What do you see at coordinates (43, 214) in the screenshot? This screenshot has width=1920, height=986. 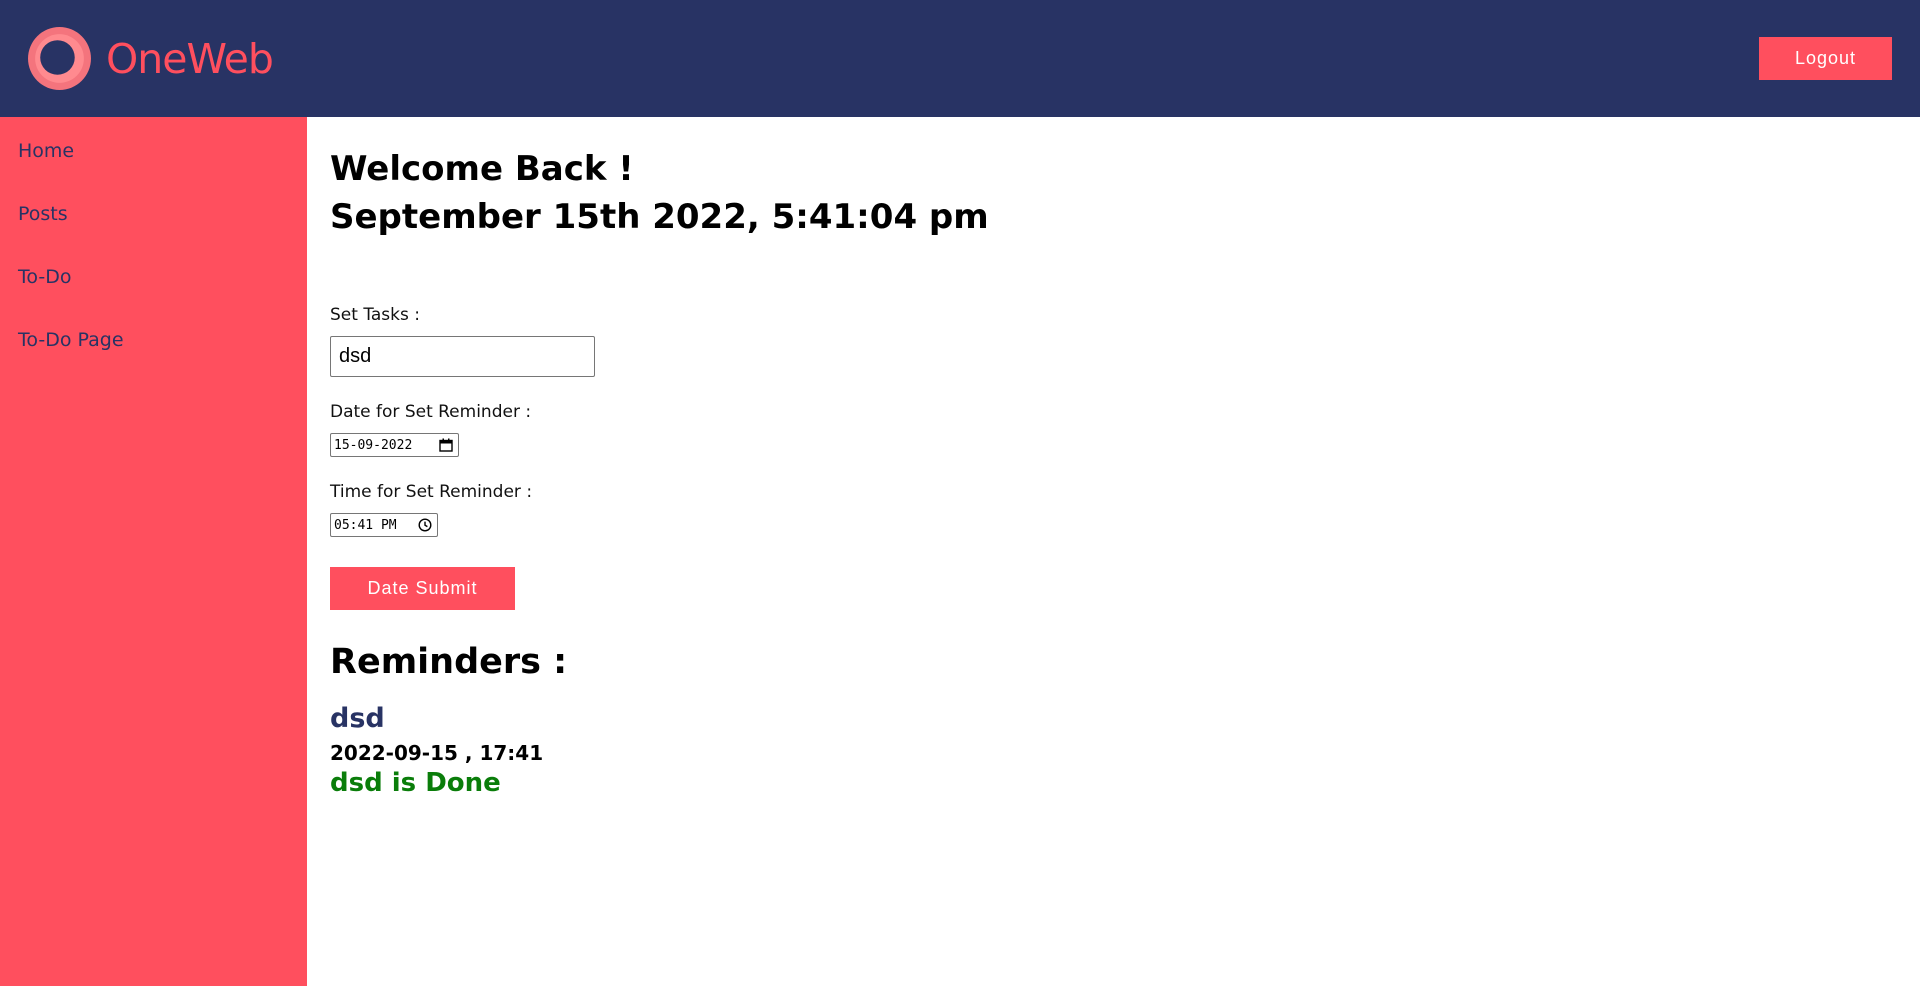 I see `sidebar-item-posts: Posts` at bounding box center [43, 214].